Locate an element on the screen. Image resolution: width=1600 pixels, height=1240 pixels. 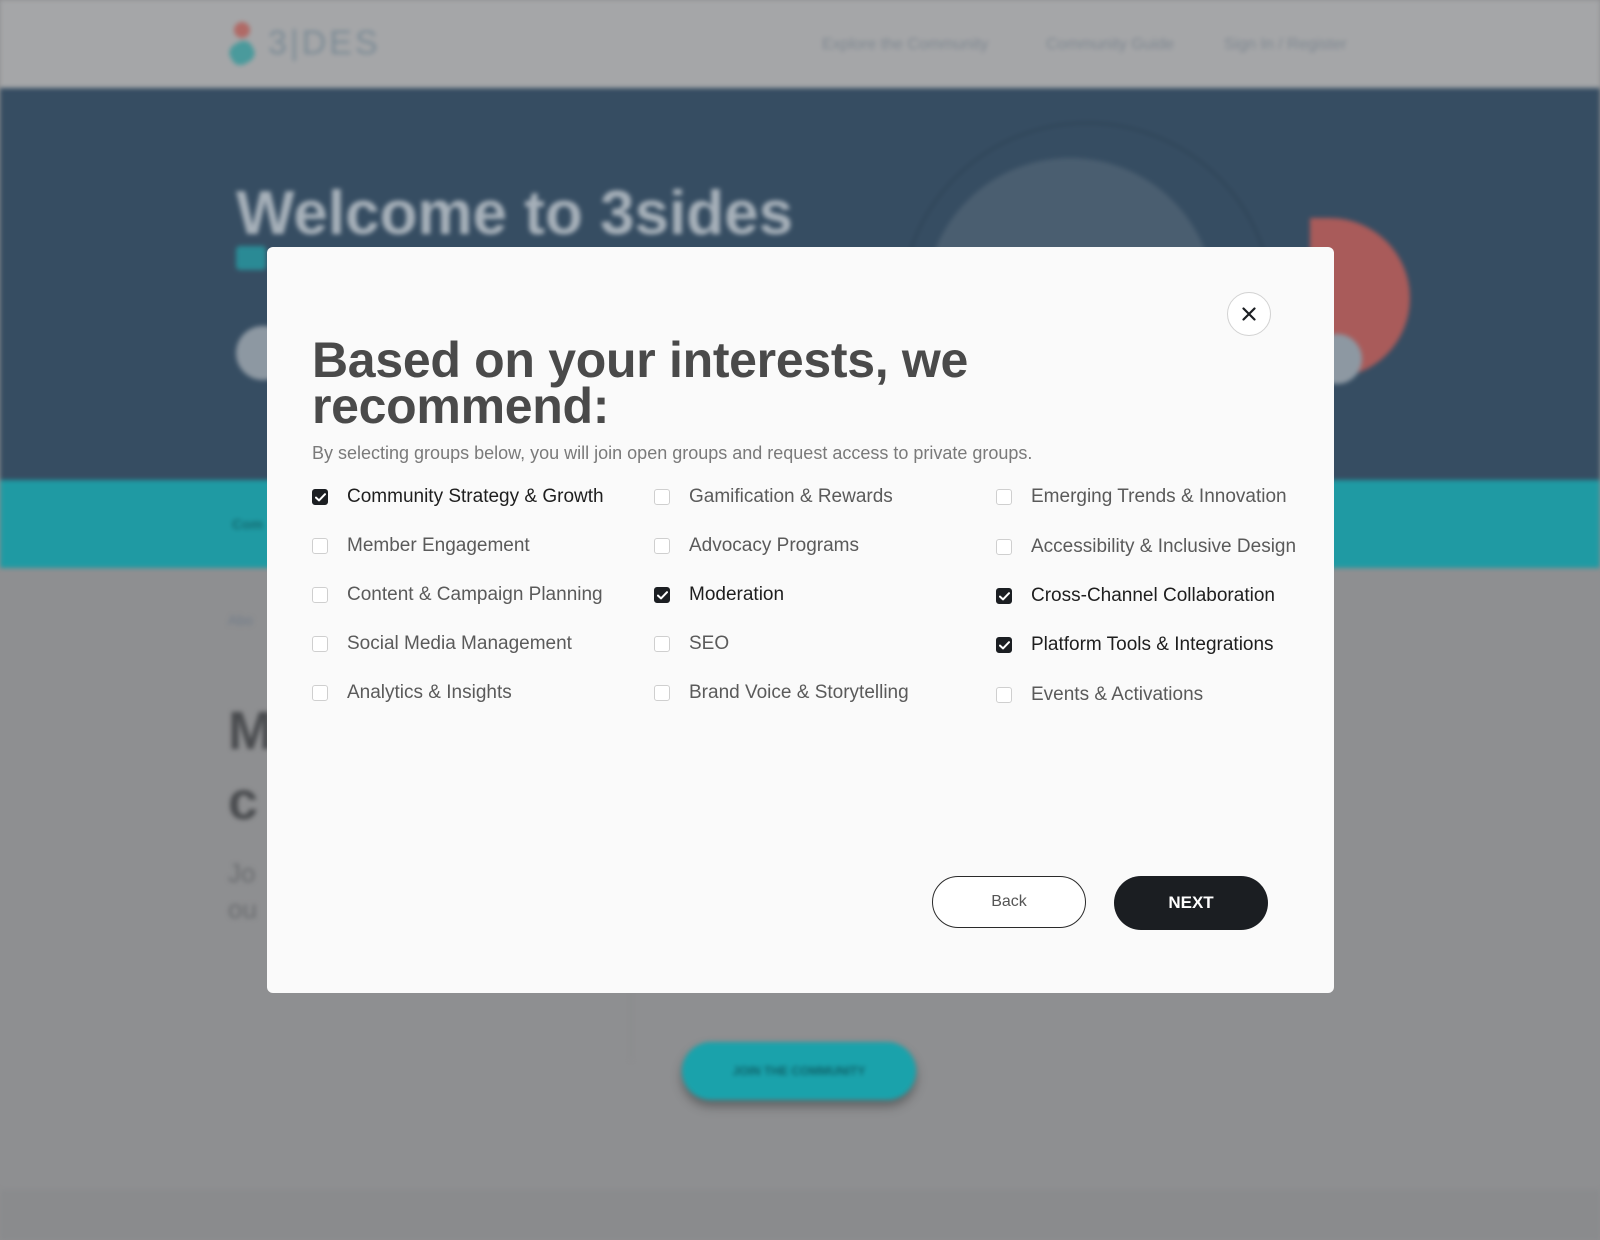
option-member-engagement: Member Engagement is located at coordinates (421, 546).